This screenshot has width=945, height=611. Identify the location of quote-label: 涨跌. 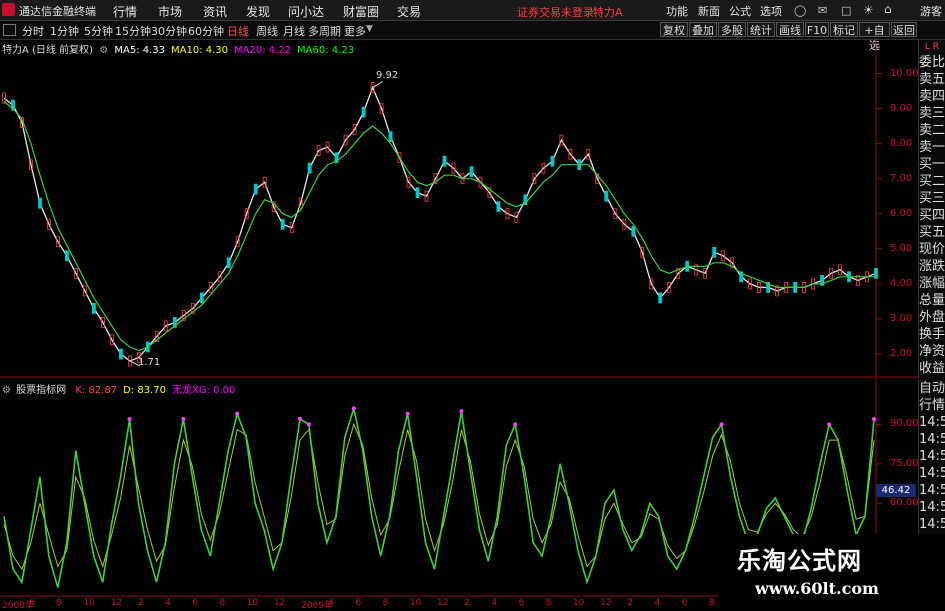
(932, 266).